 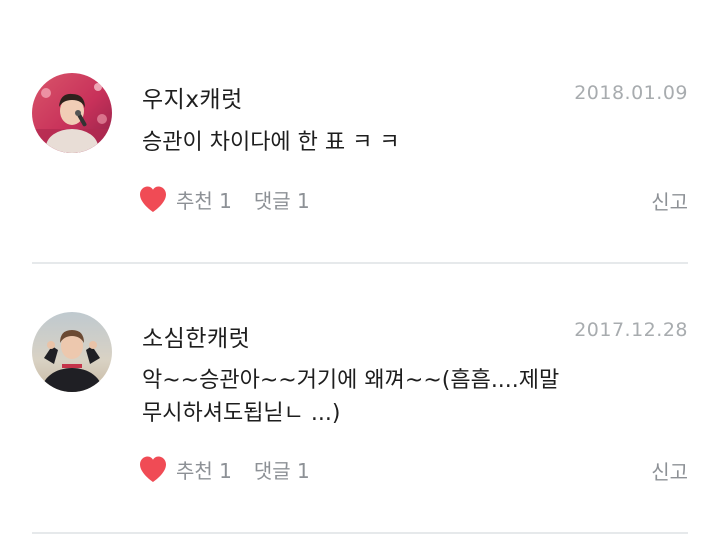 What do you see at coordinates (631, 93) in the screenshot?
I see `comment-date: 2018.01.09` at bounding box center [631, 93].